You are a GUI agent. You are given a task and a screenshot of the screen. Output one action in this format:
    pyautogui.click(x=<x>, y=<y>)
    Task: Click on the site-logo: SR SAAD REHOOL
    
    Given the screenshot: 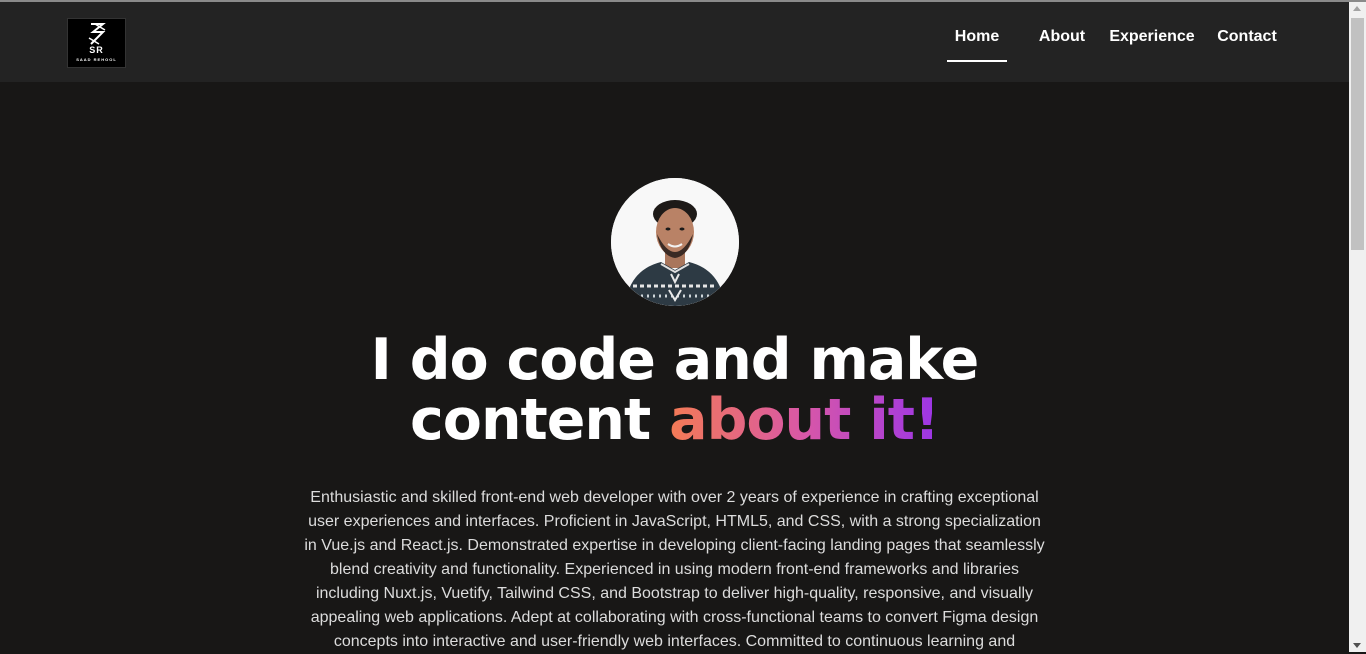 What is the action you would take?
    pyautogui.click(x=96, y=43)
    